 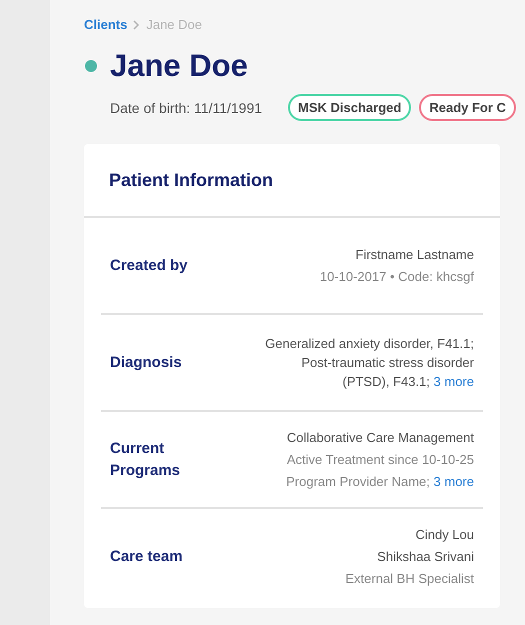 I want to click on field-label: Created by, so click(x=149, y=266).